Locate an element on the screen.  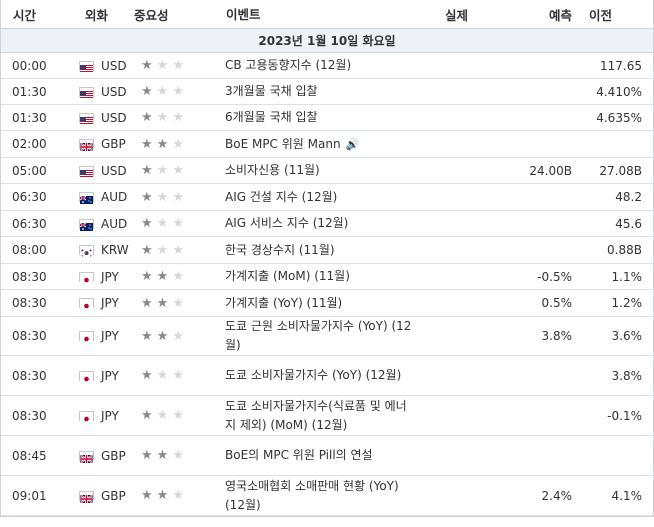
event-row: 08:30 JPY ★★★ 가계지출 (YoY) (11월) 0.5% 1.2% is located at coordinates (327, 303).